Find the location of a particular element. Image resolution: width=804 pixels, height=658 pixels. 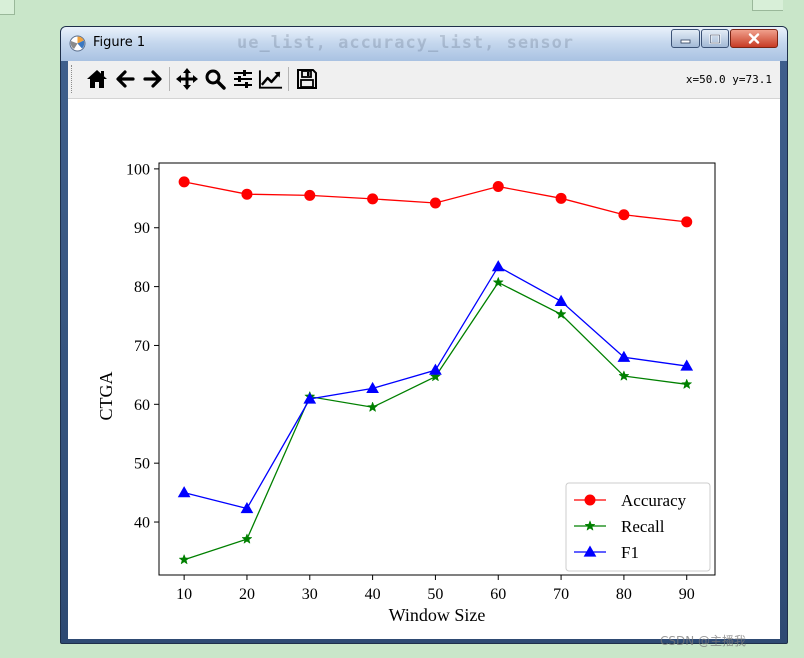

y-tick-label: 80 is located at coordinates (142, 287).